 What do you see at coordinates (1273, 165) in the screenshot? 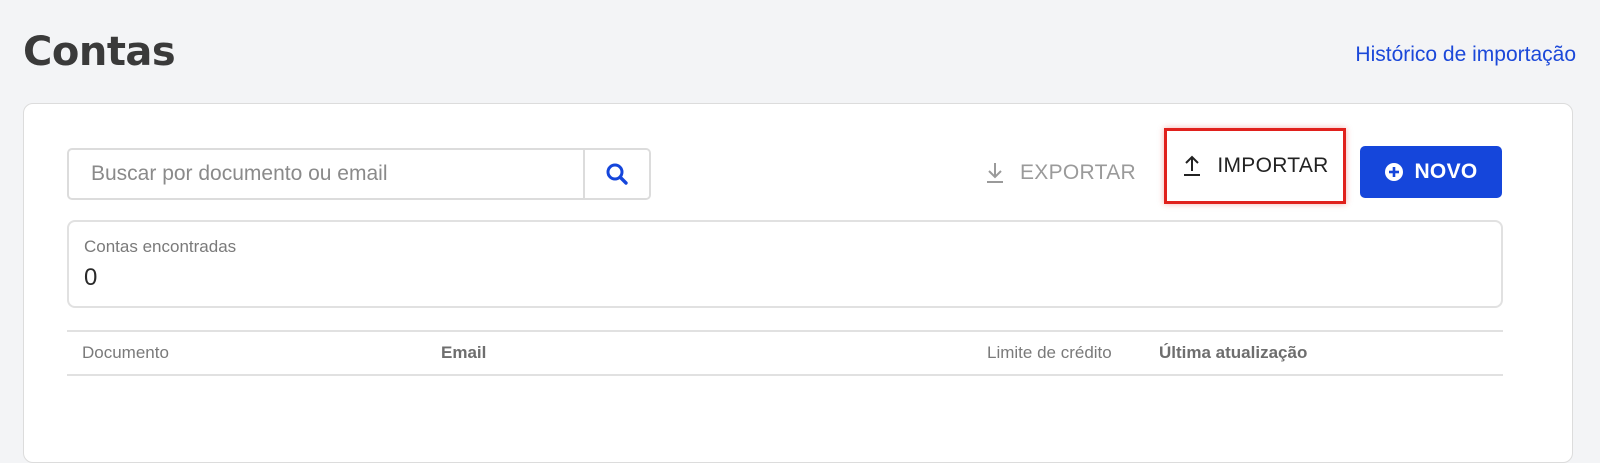
I see `import-button-label: IMPORTAR` at bounding box center [1273, 165].